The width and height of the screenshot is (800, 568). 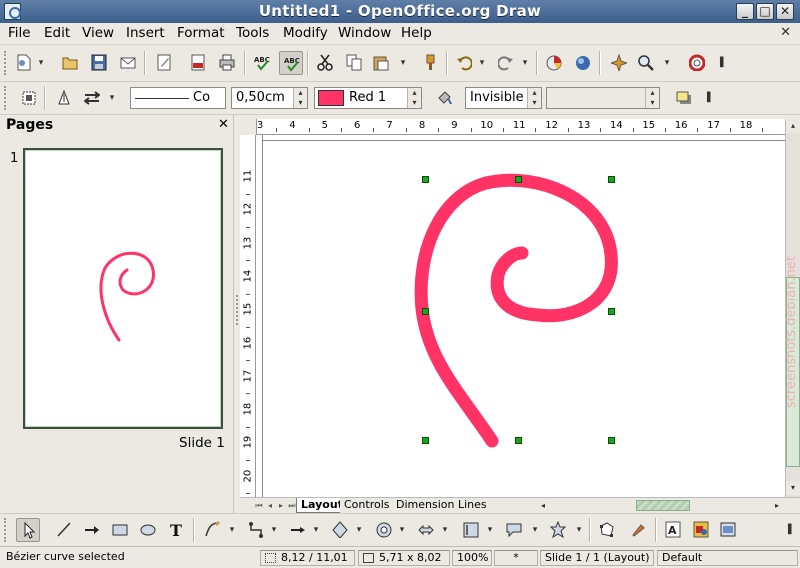 What do you see at coordinates (298, 530) in the screenshot?
I see `lines-arrows-icon` at bounding box center [298, 530].